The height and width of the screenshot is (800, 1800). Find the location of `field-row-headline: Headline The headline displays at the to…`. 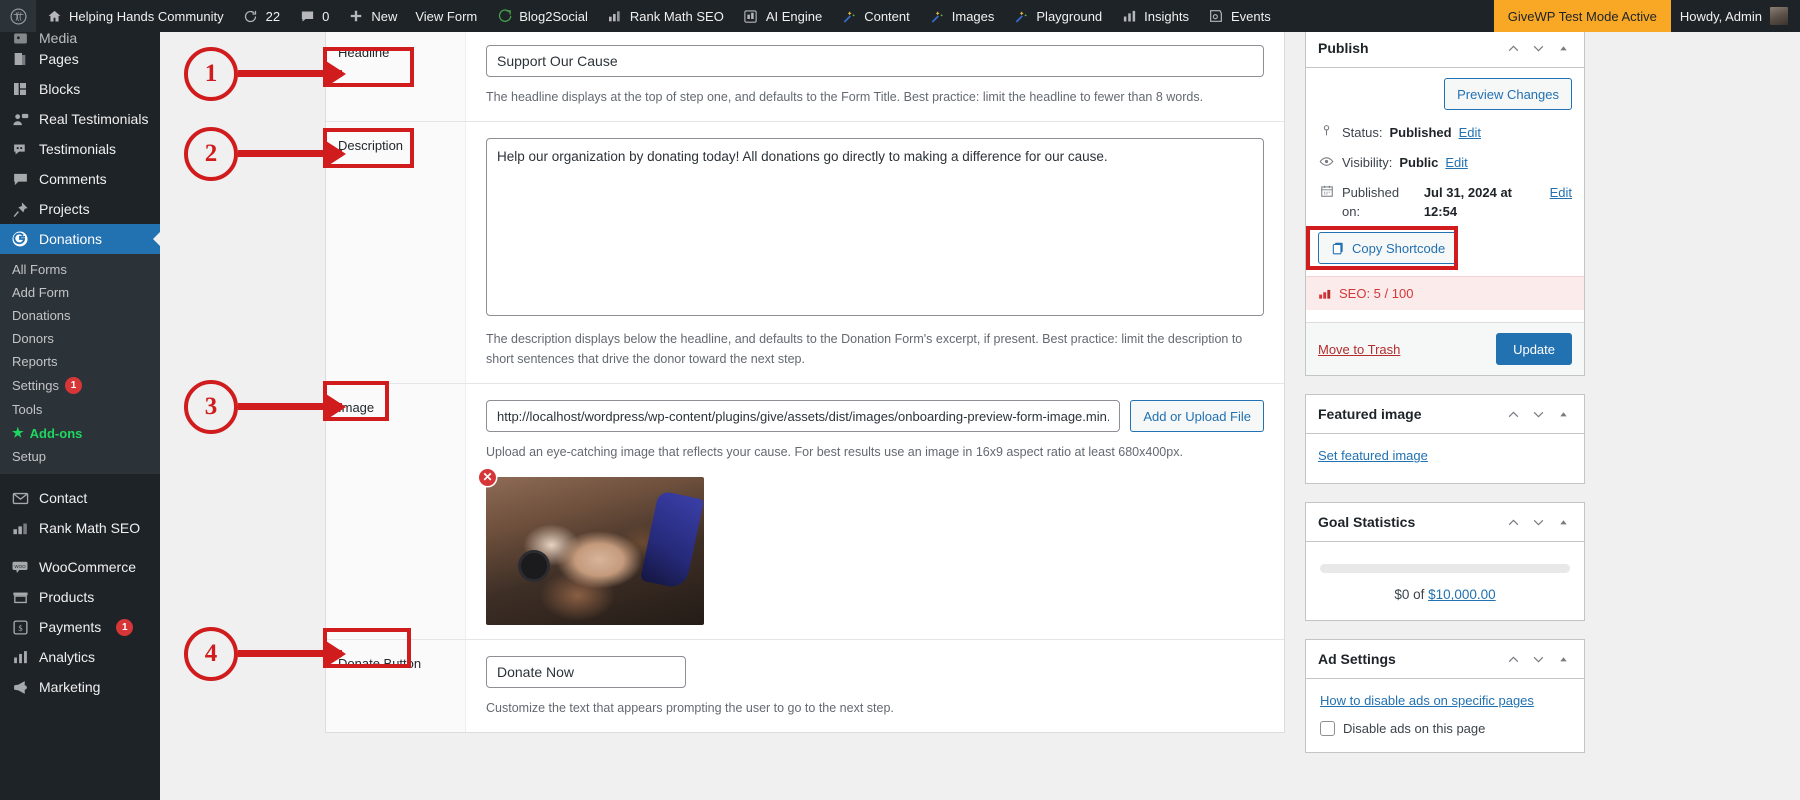

field-row-headline: Headline The headline displays at the to… is located at coordinates (805, 77).